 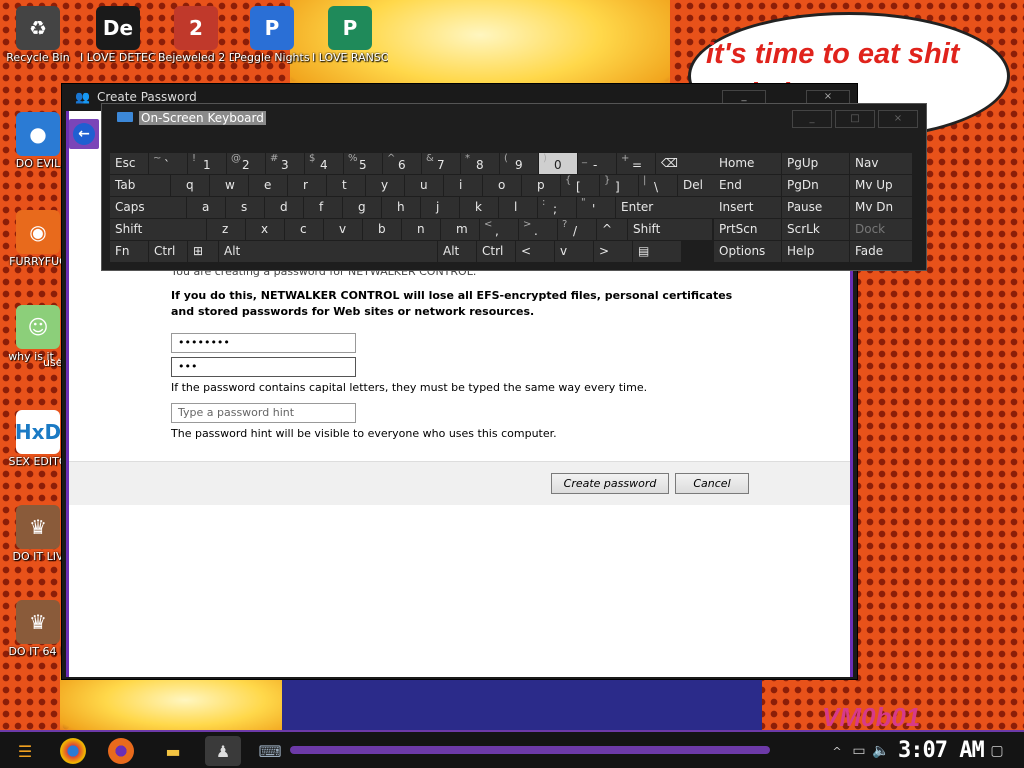 What do you see at coordinates (613, 251) in the screenshot?
I see `osk-key: >` at bounding box center [613, 251].